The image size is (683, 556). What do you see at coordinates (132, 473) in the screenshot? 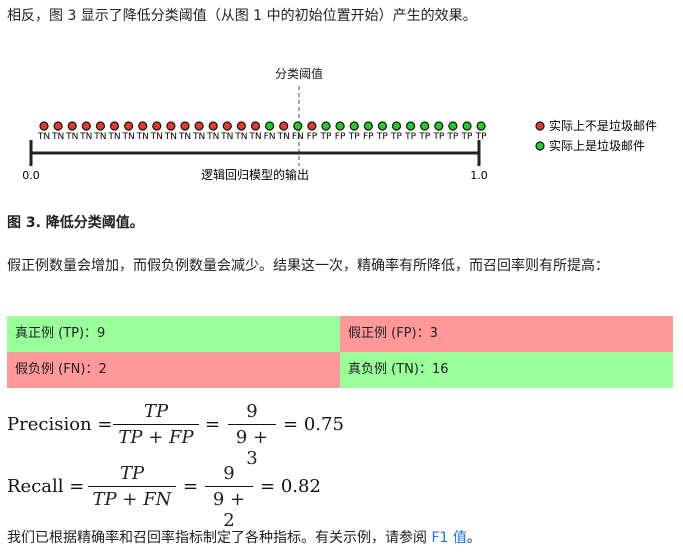
I see `recall-numerator: TP` at bounding box center [132, 473].